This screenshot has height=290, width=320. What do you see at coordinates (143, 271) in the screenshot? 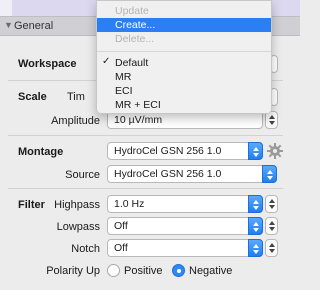
I see `positive-label: Positive` at bounding box center [143, 271].